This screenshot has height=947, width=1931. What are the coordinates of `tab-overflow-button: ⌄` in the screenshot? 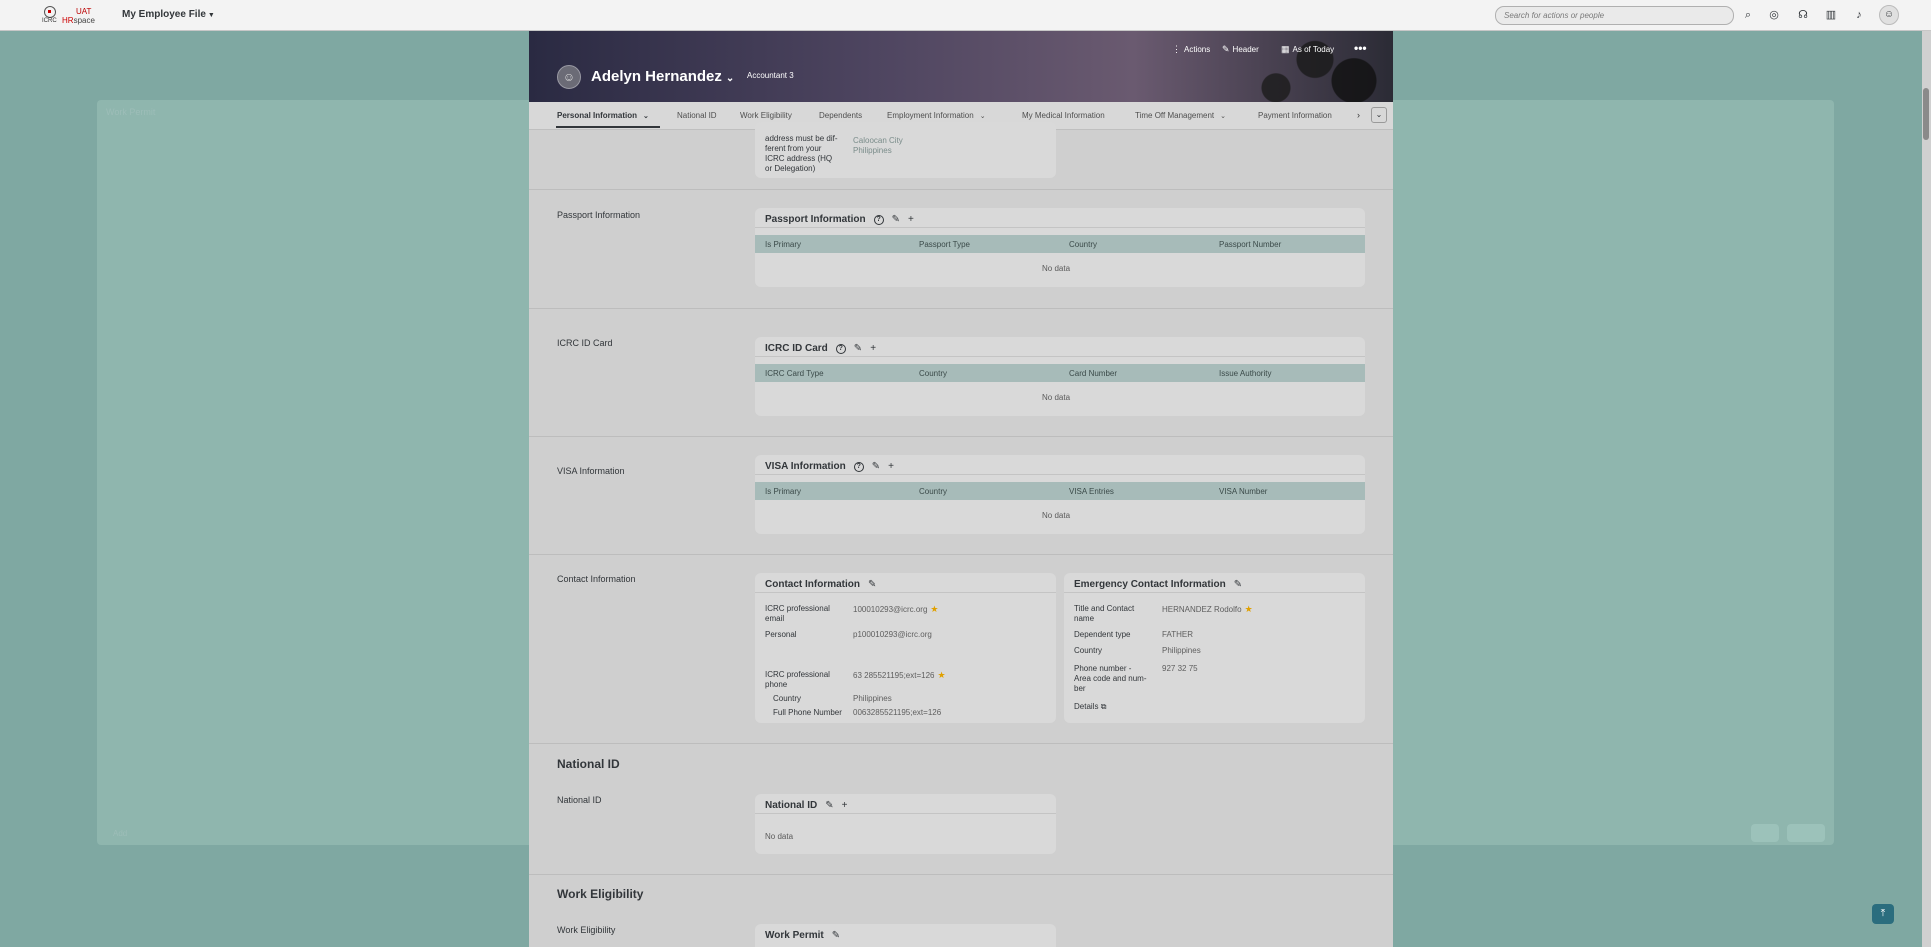 It's located at (1379, 115).